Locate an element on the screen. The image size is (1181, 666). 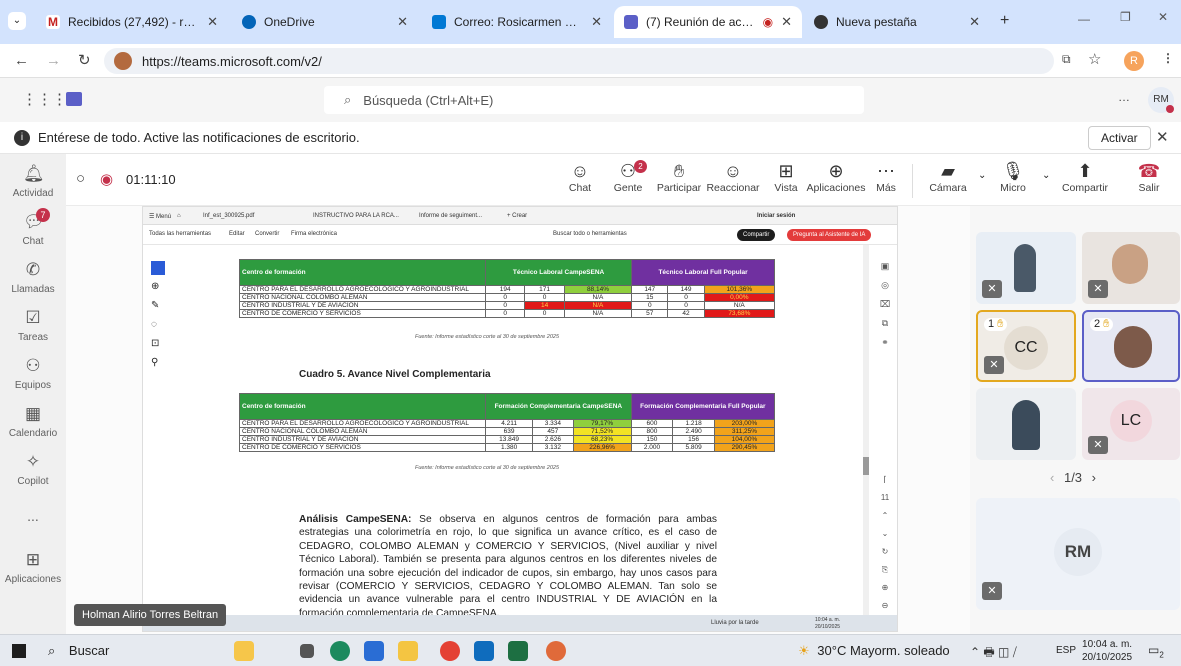
bookmark-star-icon: ☆ is located at coordinates (1094, 59).